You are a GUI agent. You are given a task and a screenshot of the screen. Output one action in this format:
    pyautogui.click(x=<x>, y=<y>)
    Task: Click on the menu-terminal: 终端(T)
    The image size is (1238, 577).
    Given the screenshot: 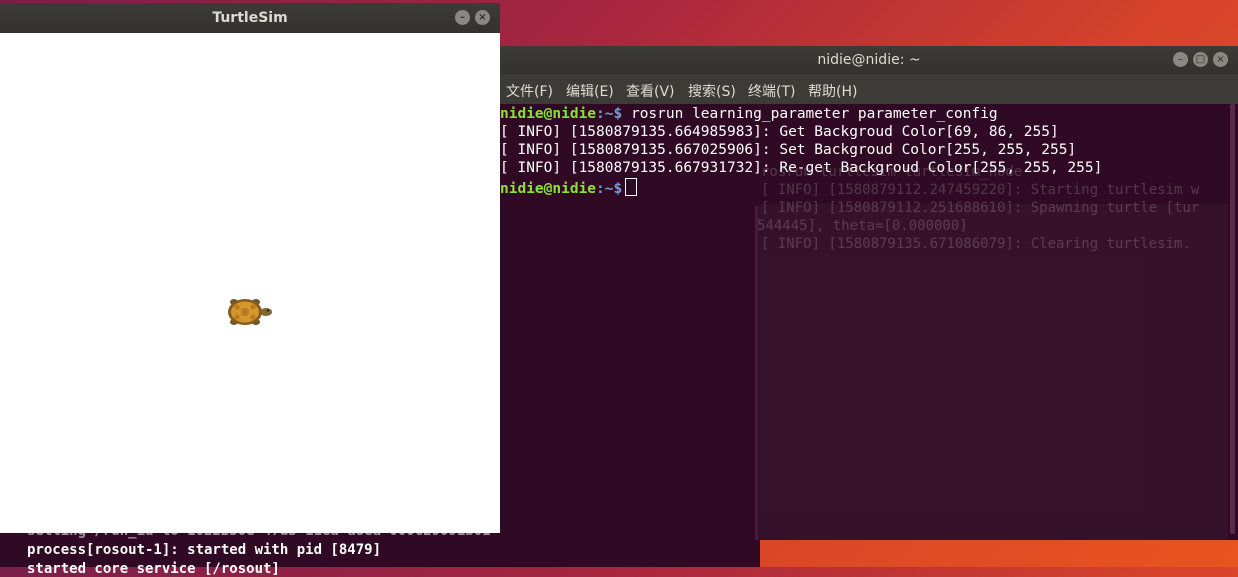 What is the action you would take?
    pyautogui.click(x=771, y=91)
    